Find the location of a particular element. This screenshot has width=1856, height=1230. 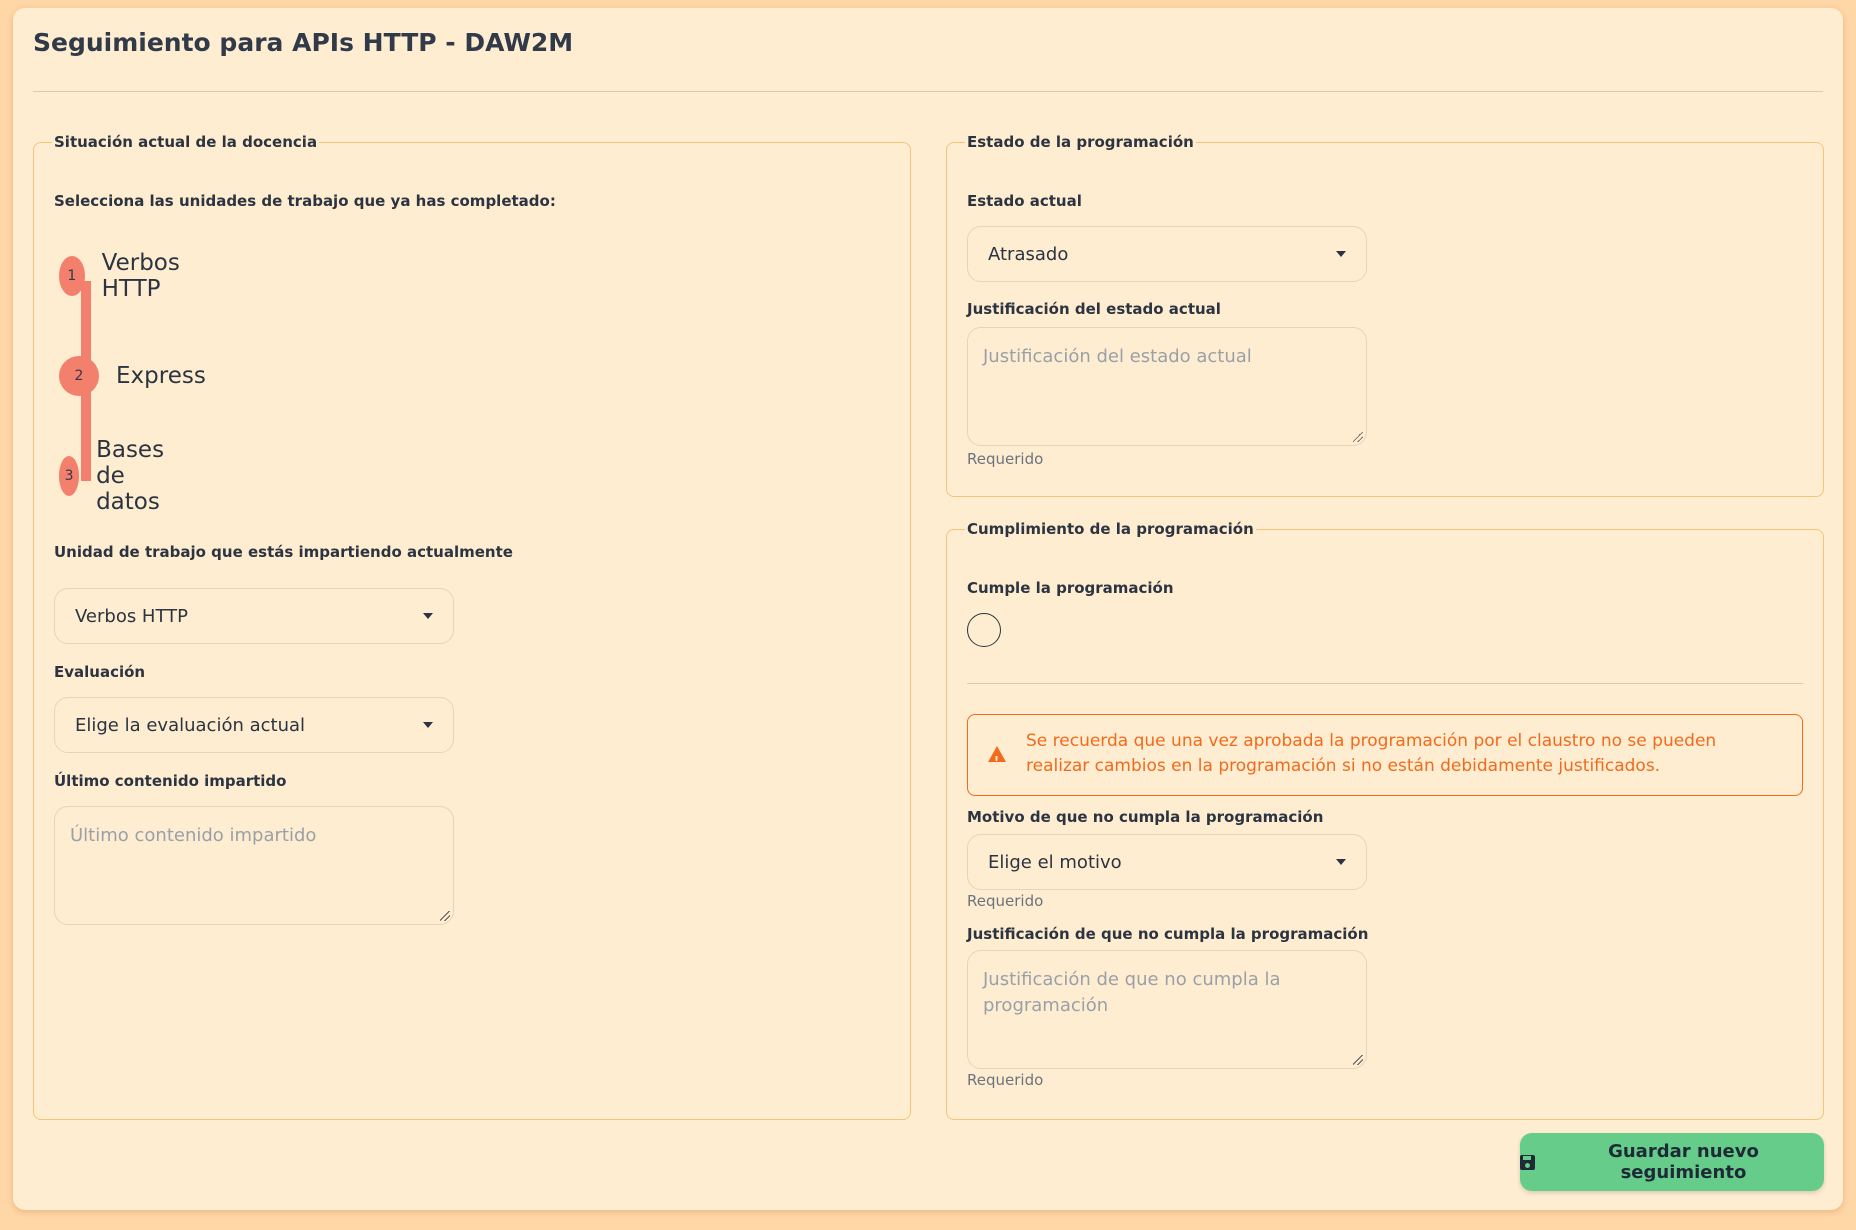

page-title: Seguimiento para APIs HTTP - DAW2M is located at coordinates (303, 42).